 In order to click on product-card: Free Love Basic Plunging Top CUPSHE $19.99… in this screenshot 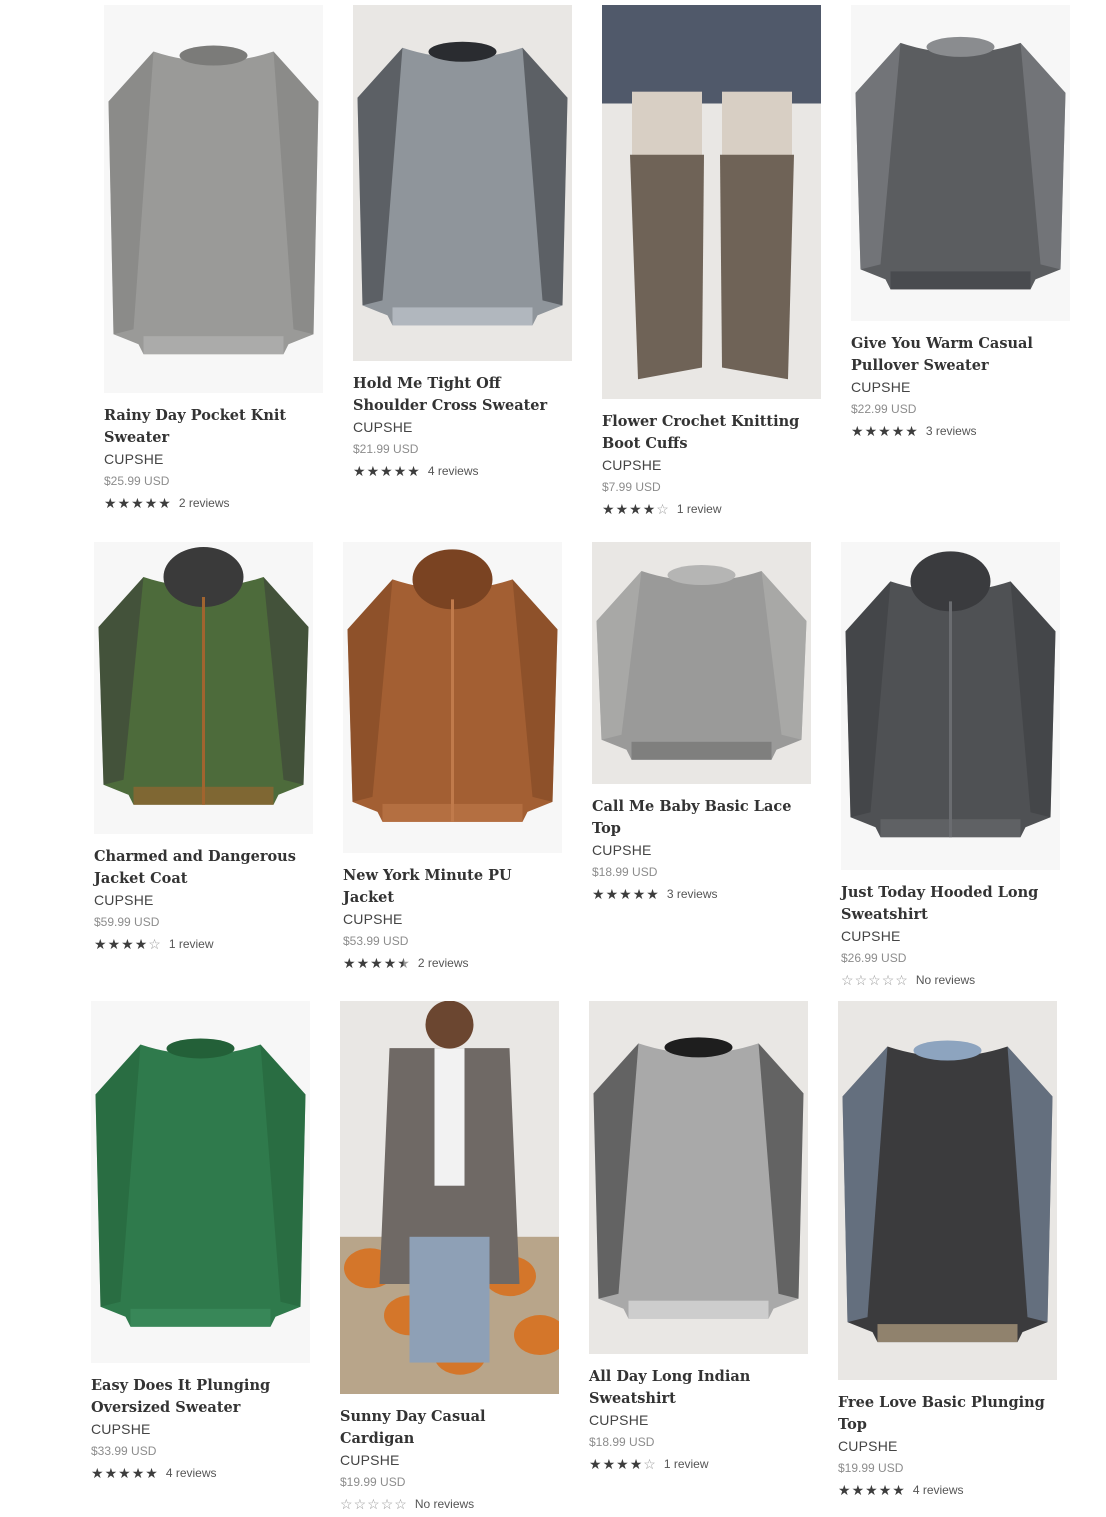, I will do `click(947, 1251)`.